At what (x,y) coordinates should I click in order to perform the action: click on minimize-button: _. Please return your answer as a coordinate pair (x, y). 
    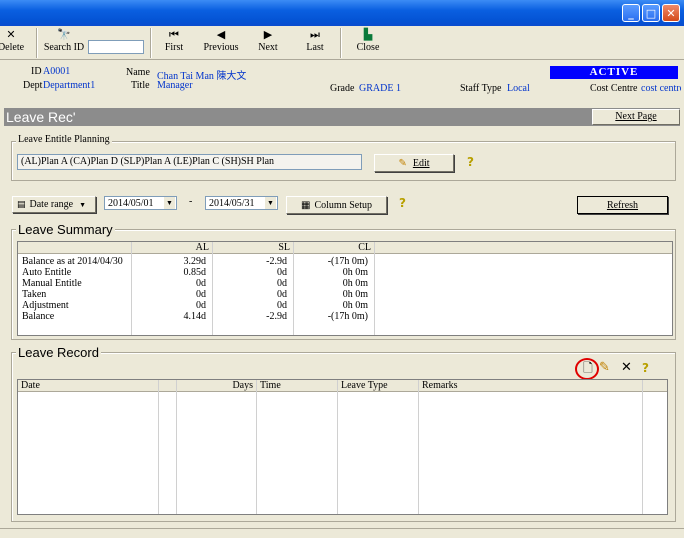
    Looking at the image, I should click on (631, 13).